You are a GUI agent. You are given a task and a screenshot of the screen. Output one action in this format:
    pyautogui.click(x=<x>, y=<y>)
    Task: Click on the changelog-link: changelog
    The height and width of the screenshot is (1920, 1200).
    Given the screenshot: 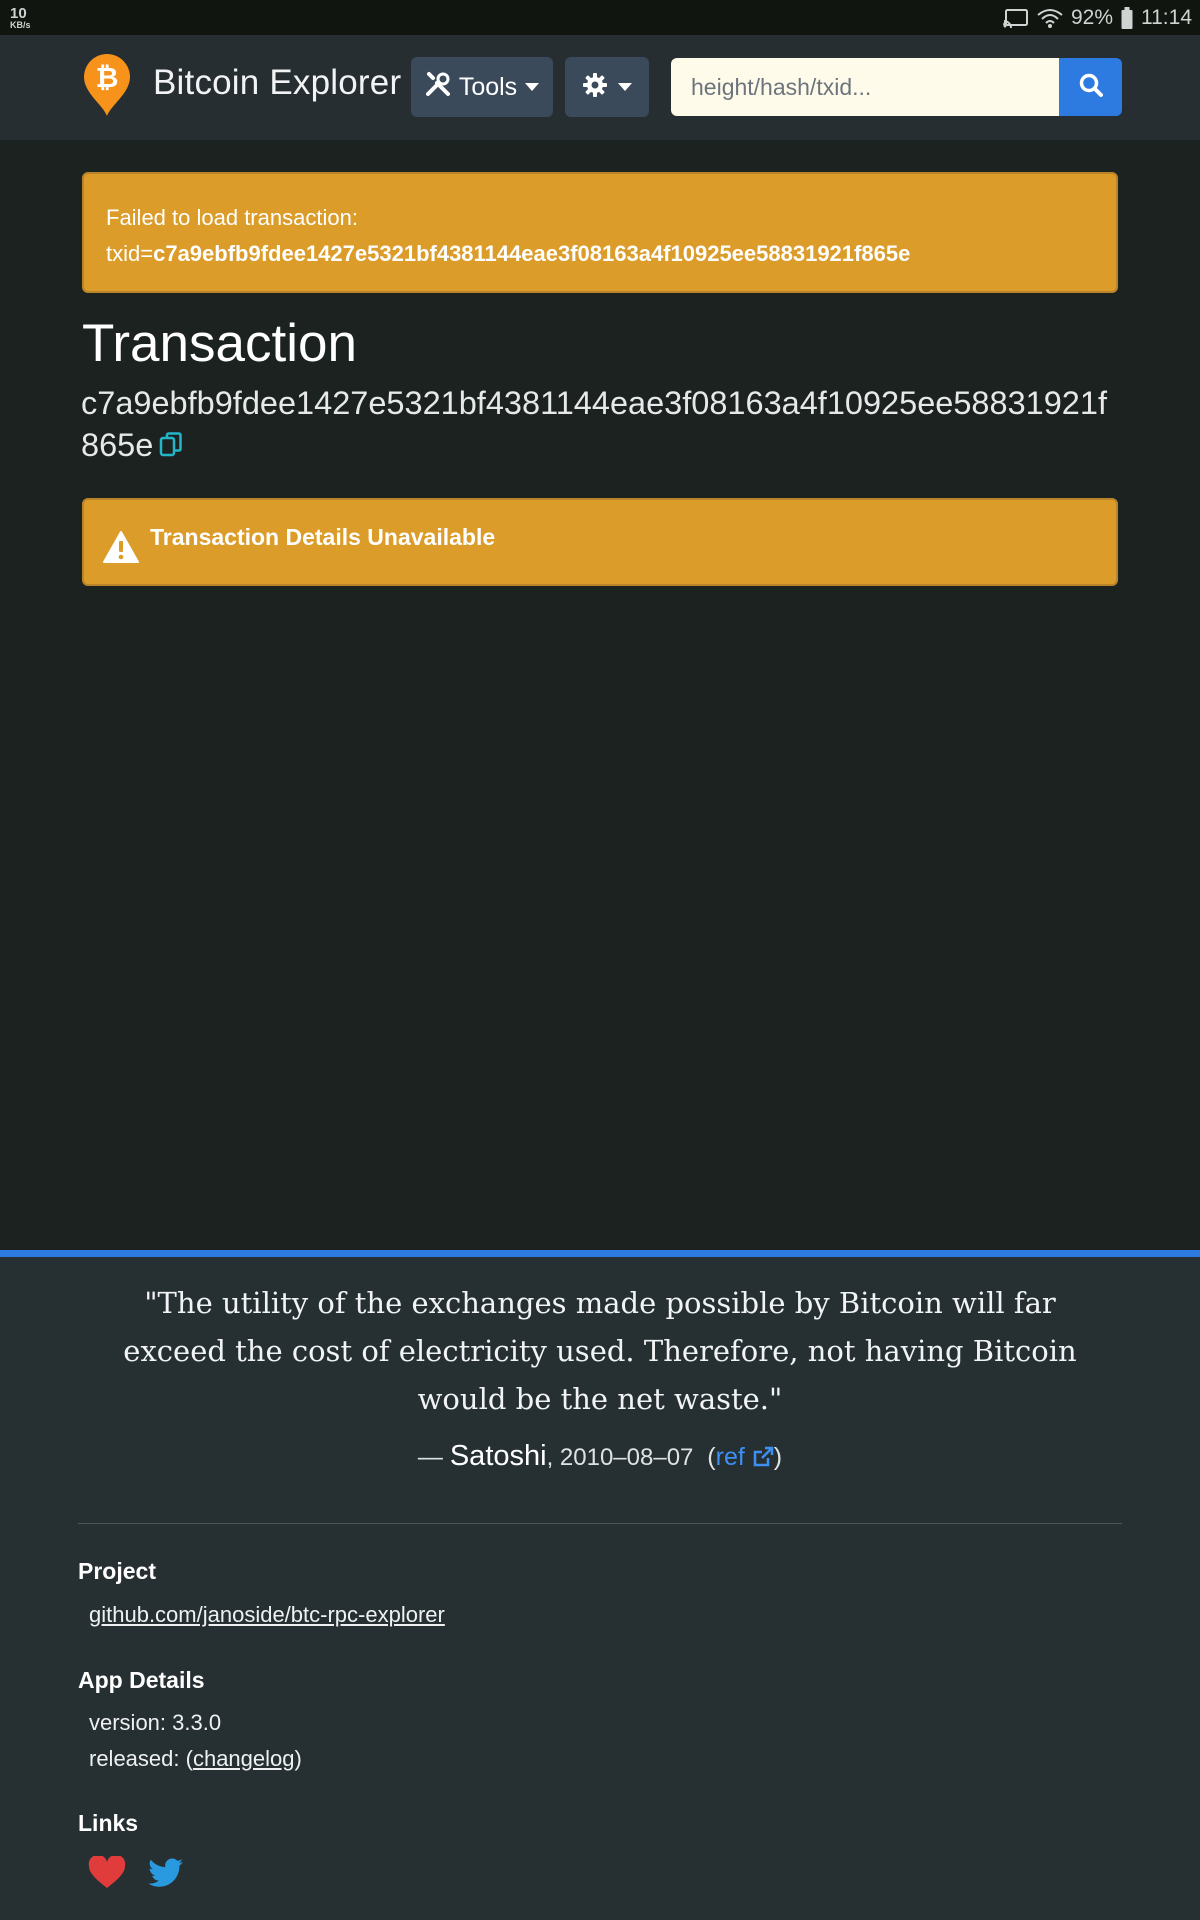 What is the action you would take?
    pyautogui.click(x=244, y=1758)
    